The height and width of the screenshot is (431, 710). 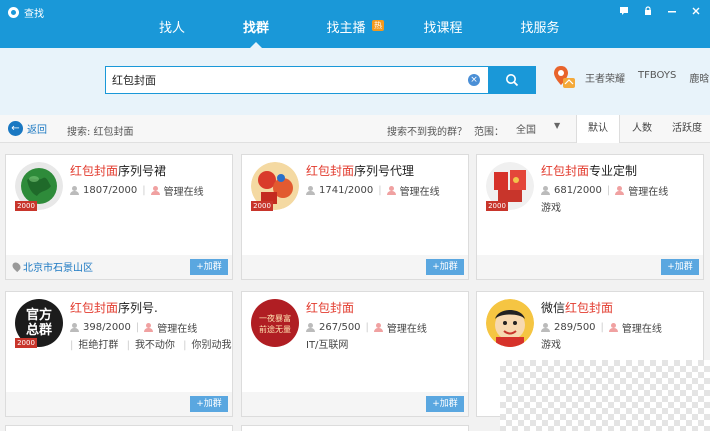 I want to click on group-name: 红包封面序列号裙, so click(x=118, y=170).